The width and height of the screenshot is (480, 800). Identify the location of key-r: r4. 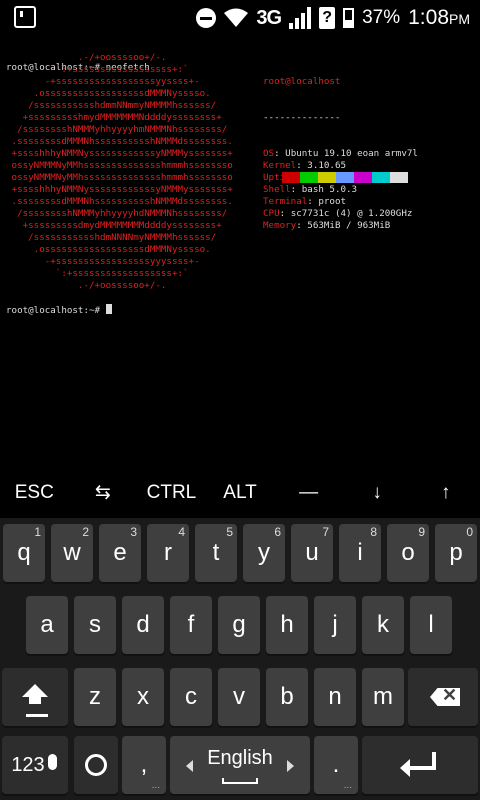
(168, 553).